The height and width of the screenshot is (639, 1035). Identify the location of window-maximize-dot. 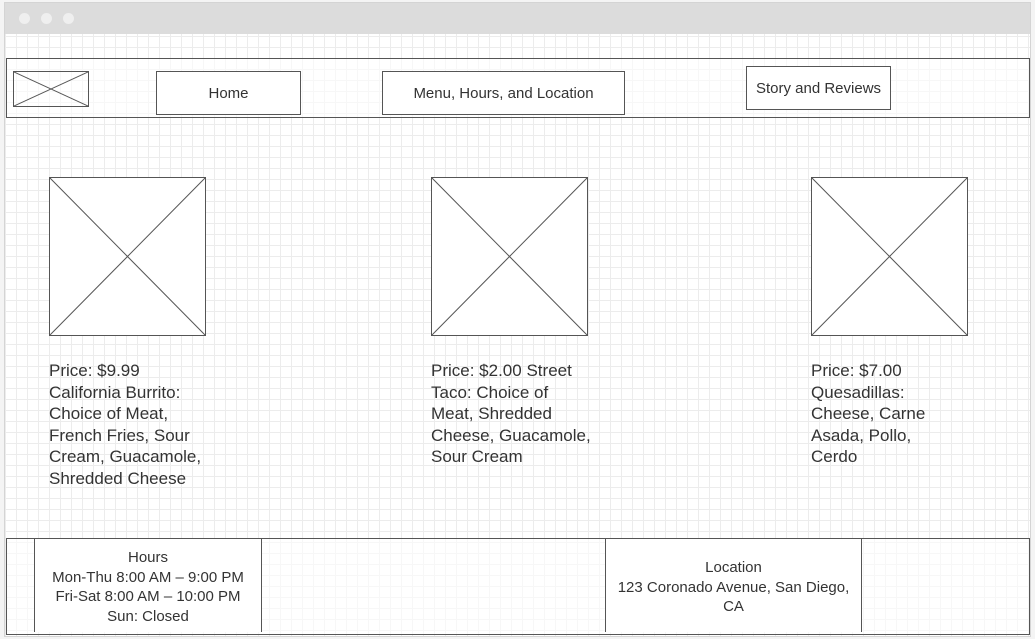
(68, 18).